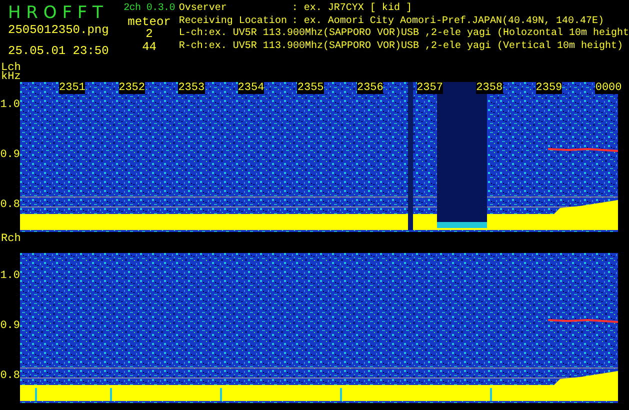  Describe the element at coordinates (608, 88) in the screenshot. I see `time-label: 0000` at that location.